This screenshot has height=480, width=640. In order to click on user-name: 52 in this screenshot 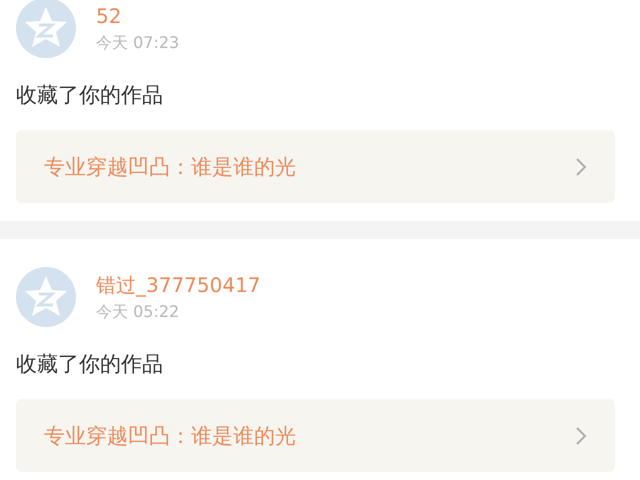, I will do `click(138, 16)`.